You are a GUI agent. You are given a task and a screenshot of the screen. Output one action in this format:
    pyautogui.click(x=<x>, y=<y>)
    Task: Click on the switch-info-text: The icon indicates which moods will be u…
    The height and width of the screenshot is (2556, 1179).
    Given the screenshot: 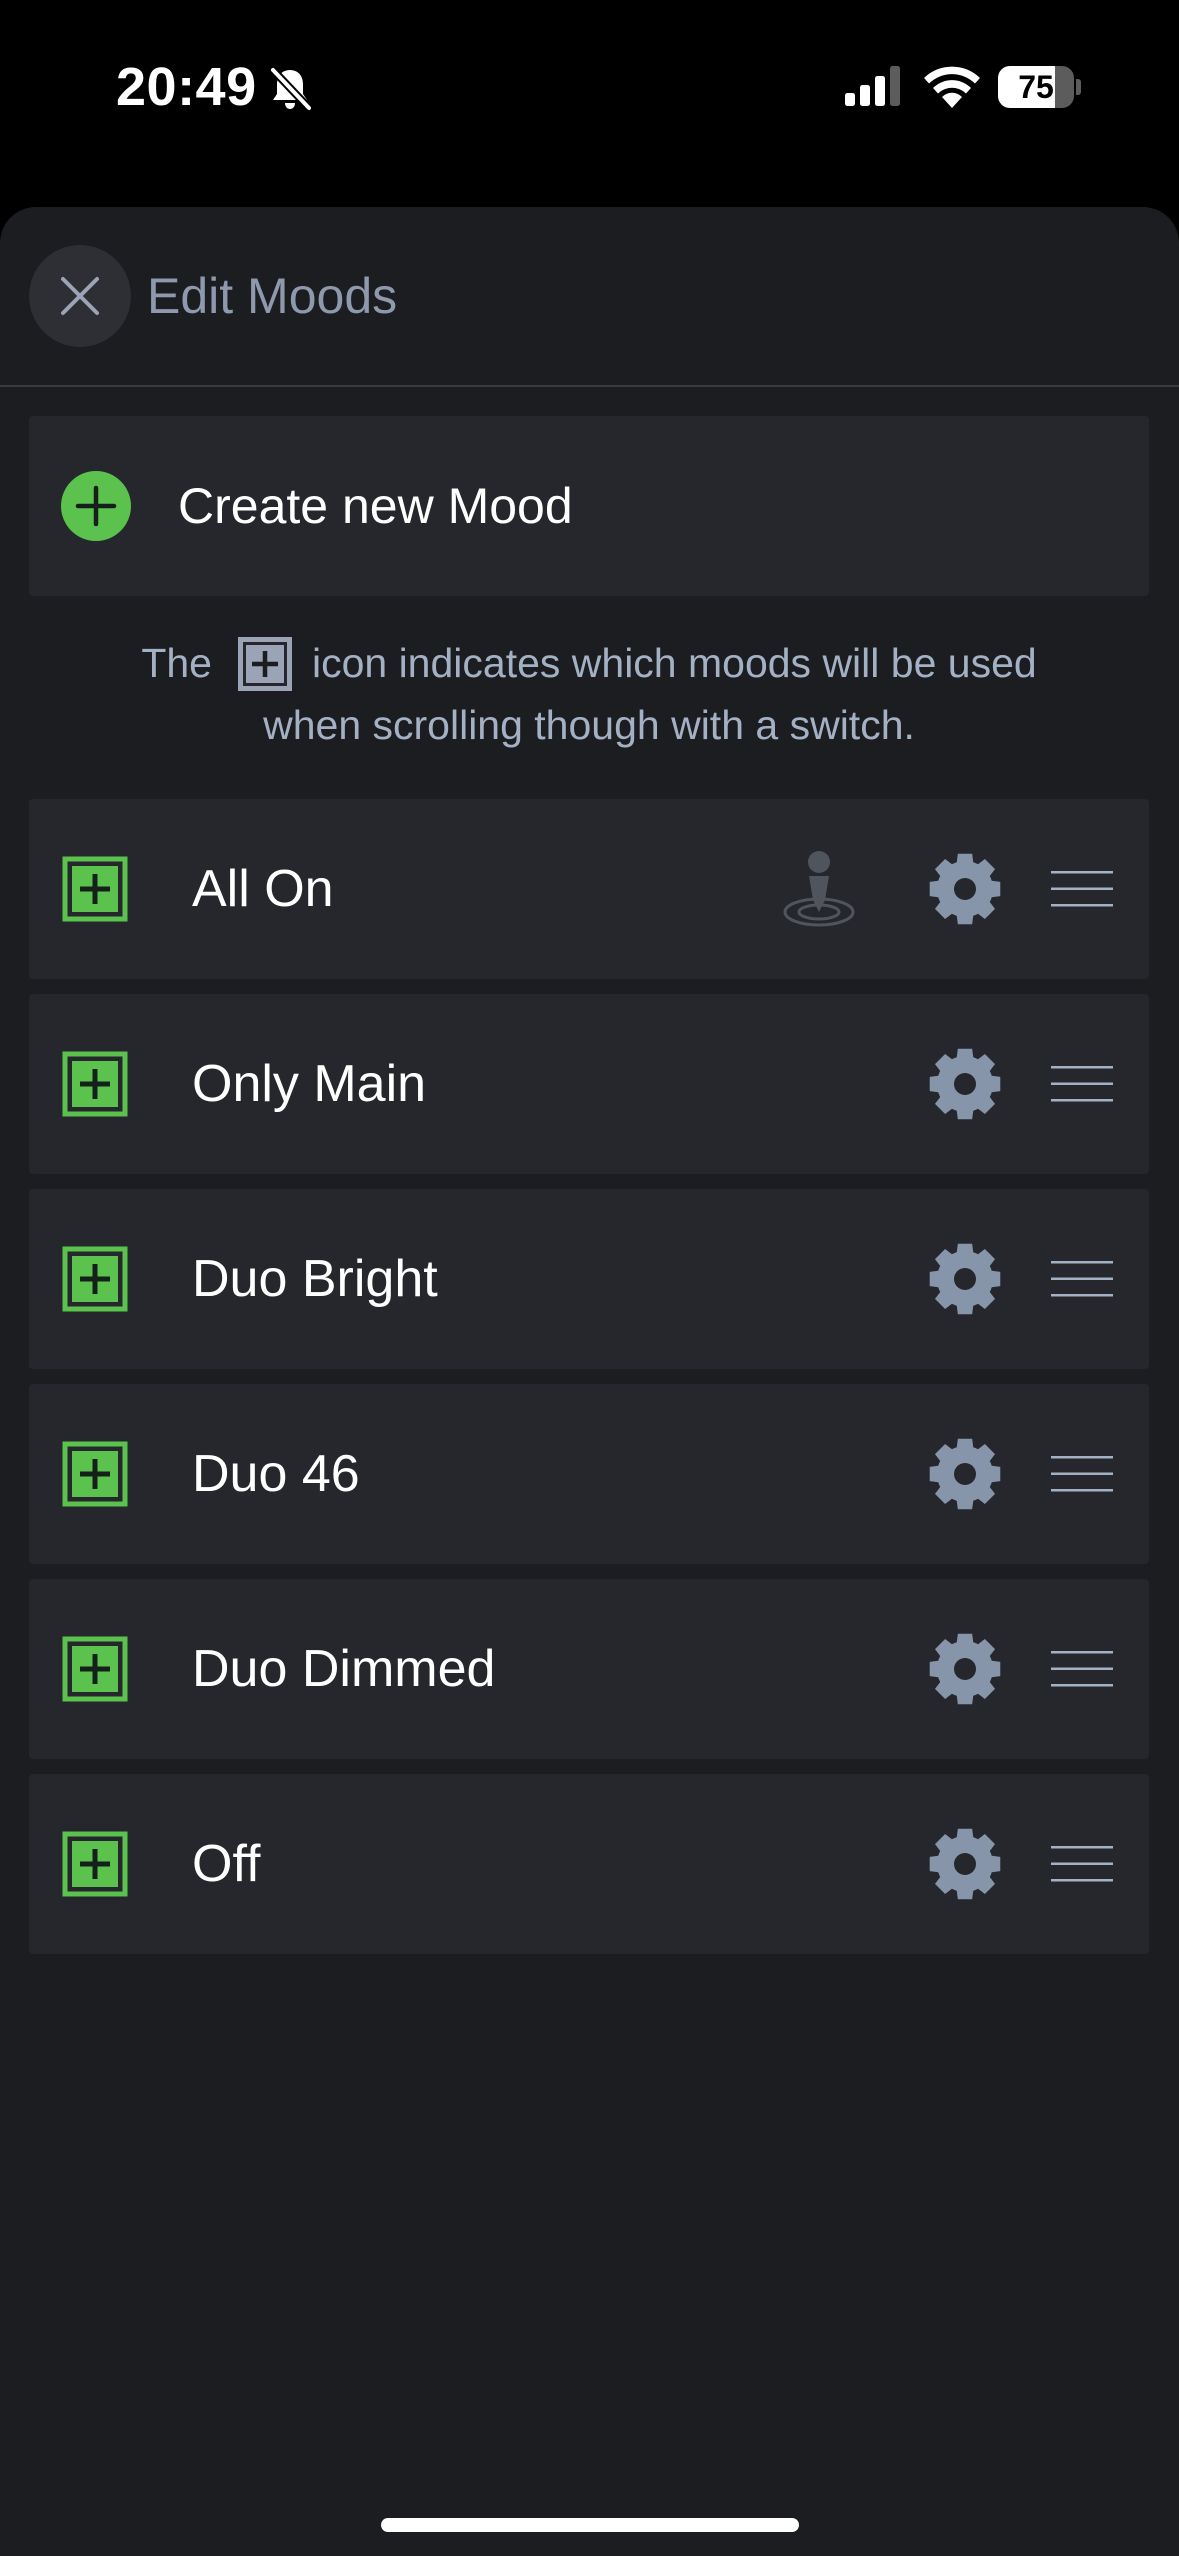 What is the action you would take?
    pyautogui.click(x=589, y=694)
    